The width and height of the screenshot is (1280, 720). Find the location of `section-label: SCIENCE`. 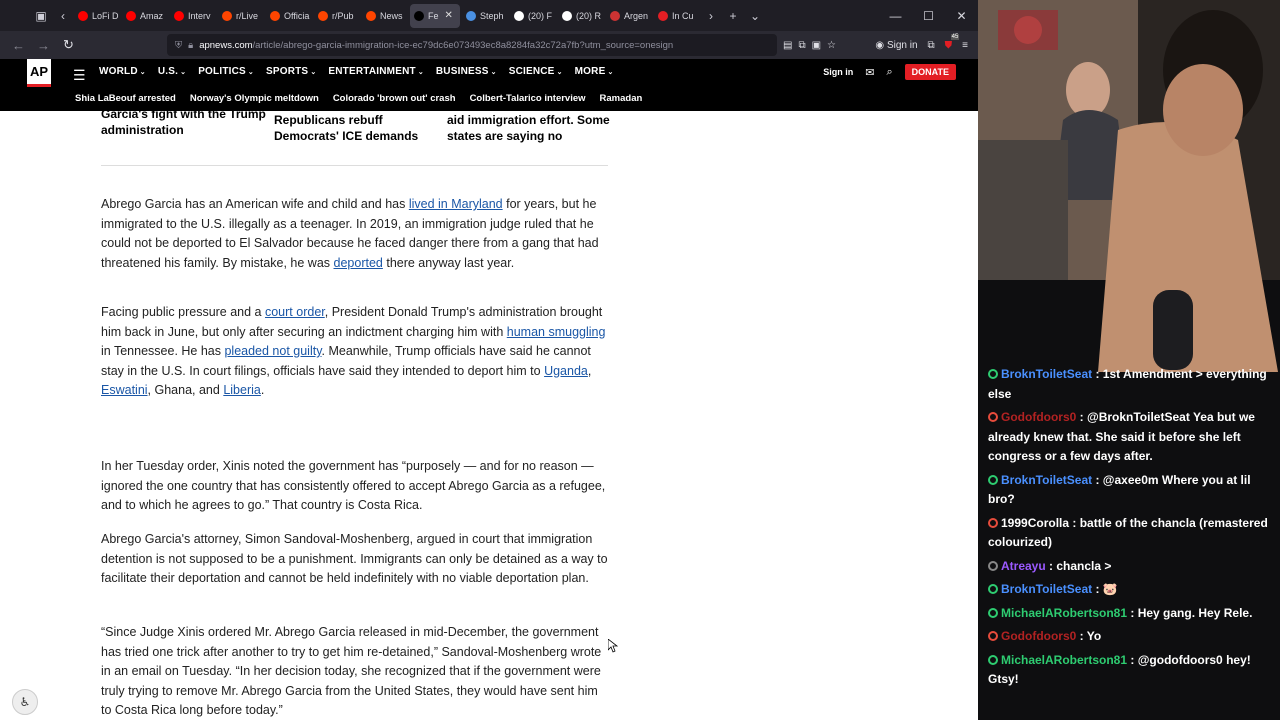

section-label: SCIENCE is located at coordinates (531, 71).